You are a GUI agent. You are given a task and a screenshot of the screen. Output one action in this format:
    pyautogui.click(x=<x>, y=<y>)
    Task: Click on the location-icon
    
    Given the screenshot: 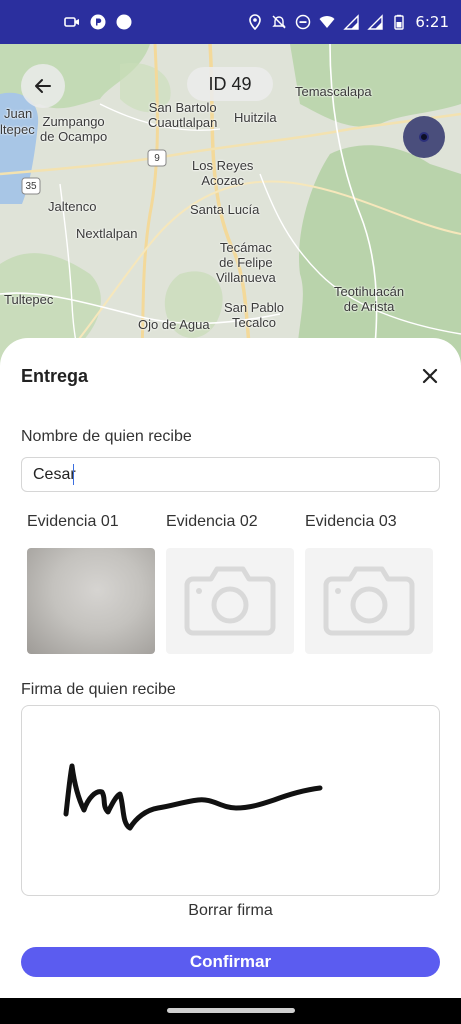 What is the action you would take?
    pyautogui.click(x=255, y=22)
    